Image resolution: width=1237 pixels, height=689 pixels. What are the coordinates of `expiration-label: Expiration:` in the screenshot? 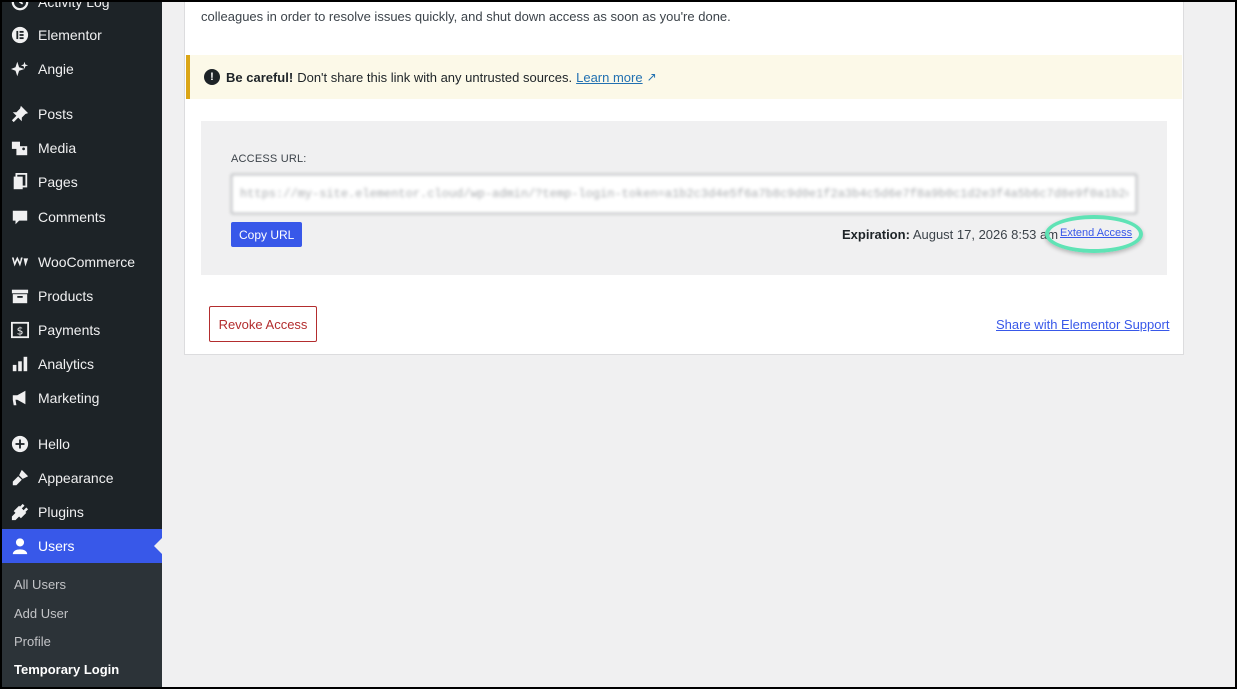 It's located at (876, 234).